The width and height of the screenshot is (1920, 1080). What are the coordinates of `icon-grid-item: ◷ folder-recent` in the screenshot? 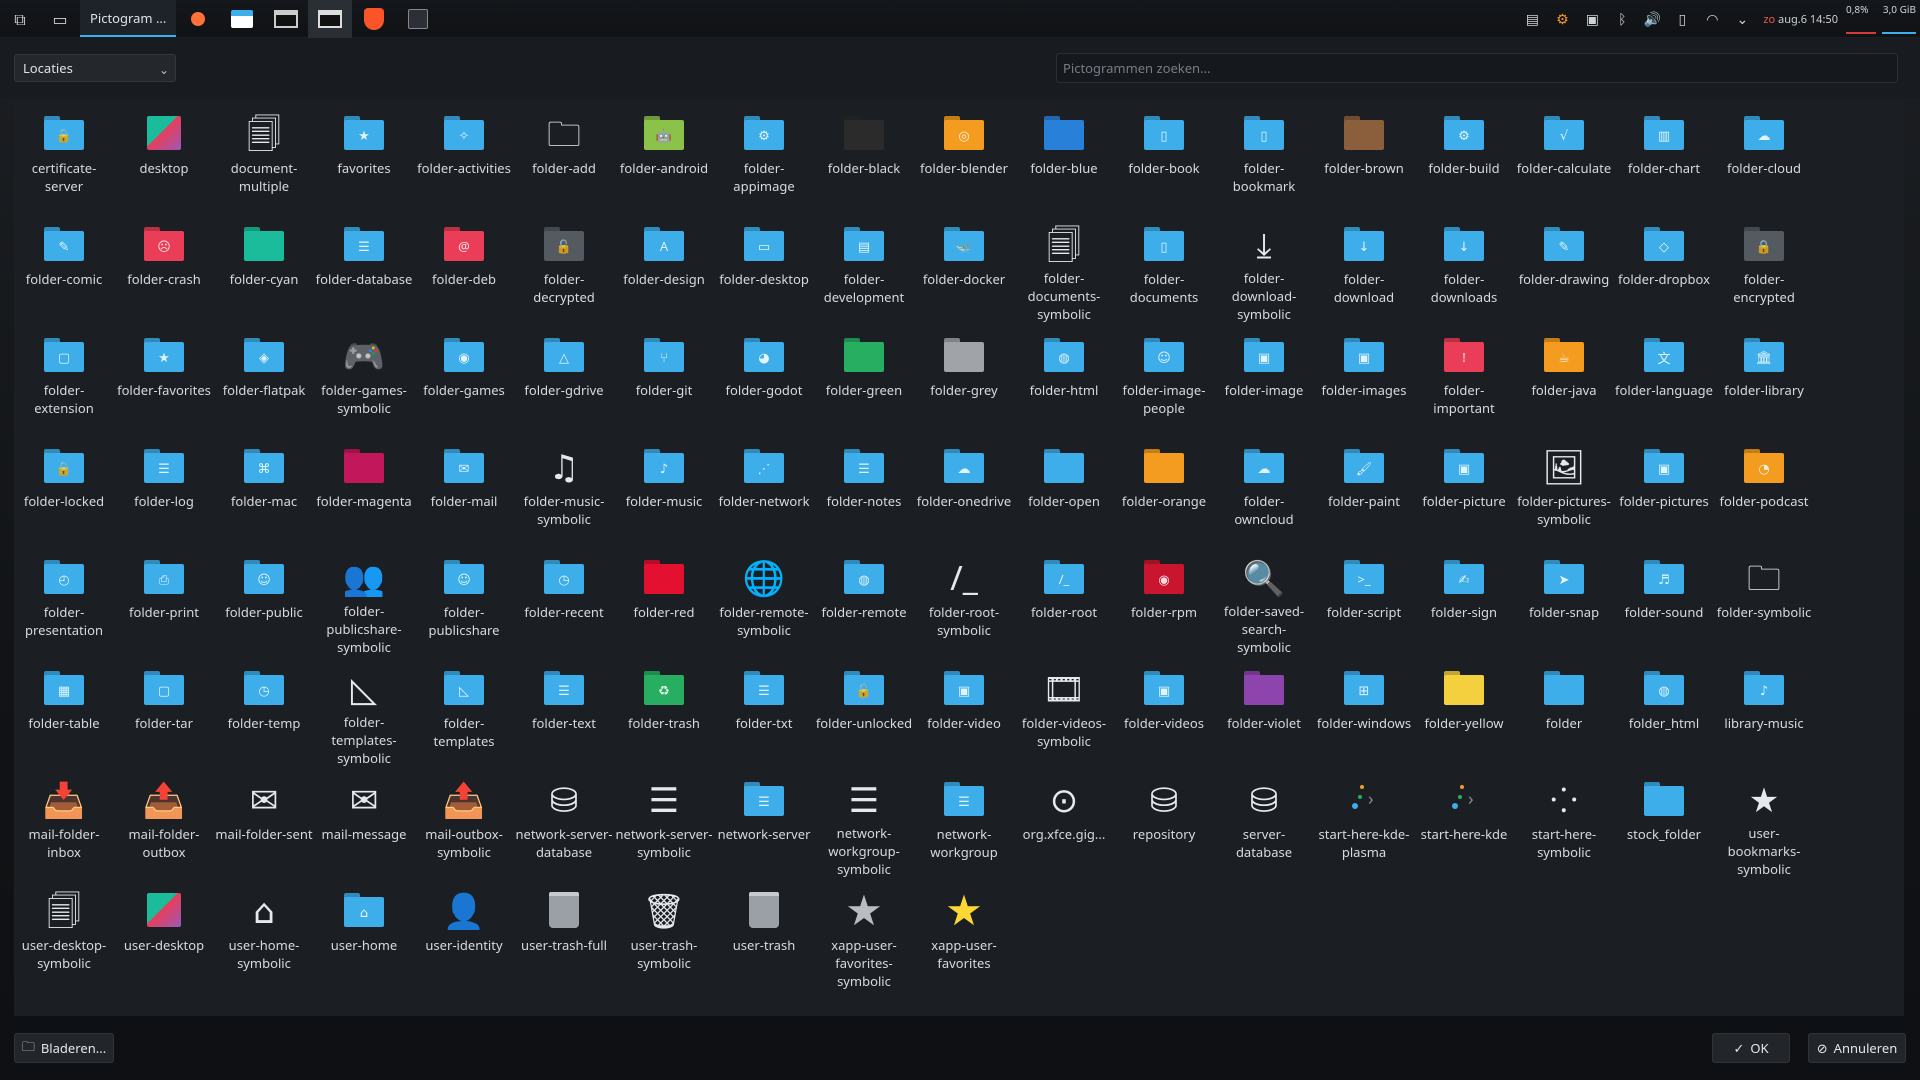 It's located at (564, 600).